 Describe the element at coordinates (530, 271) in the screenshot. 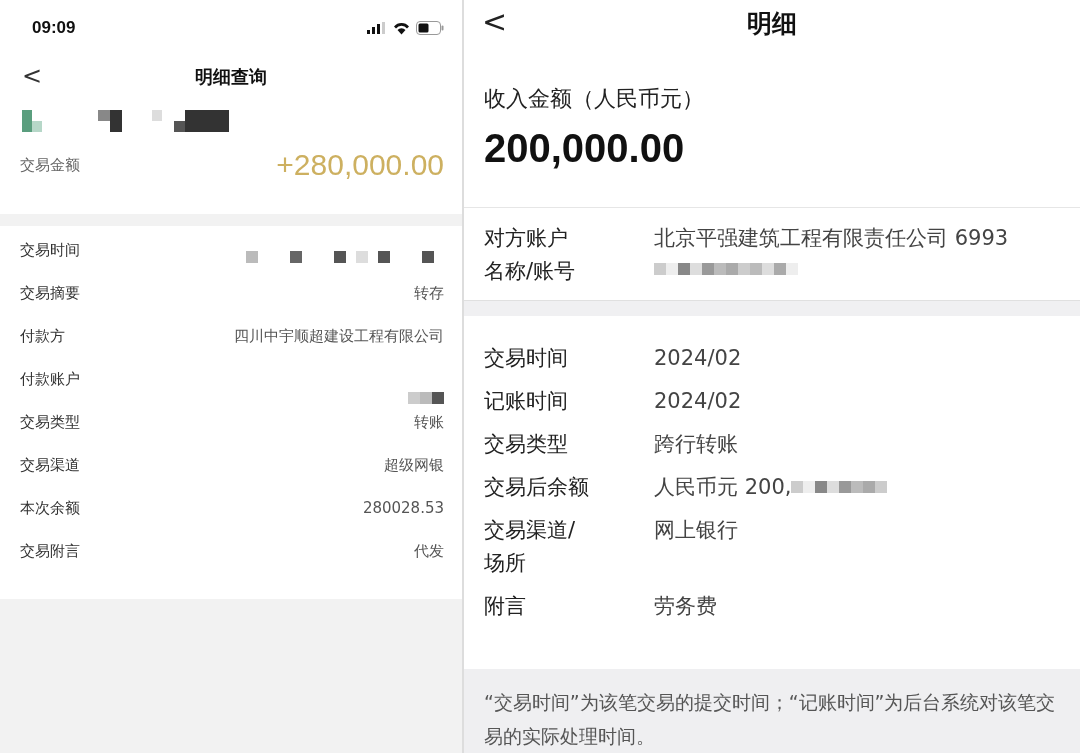

I see `field-label: 名称/账号` at that location.